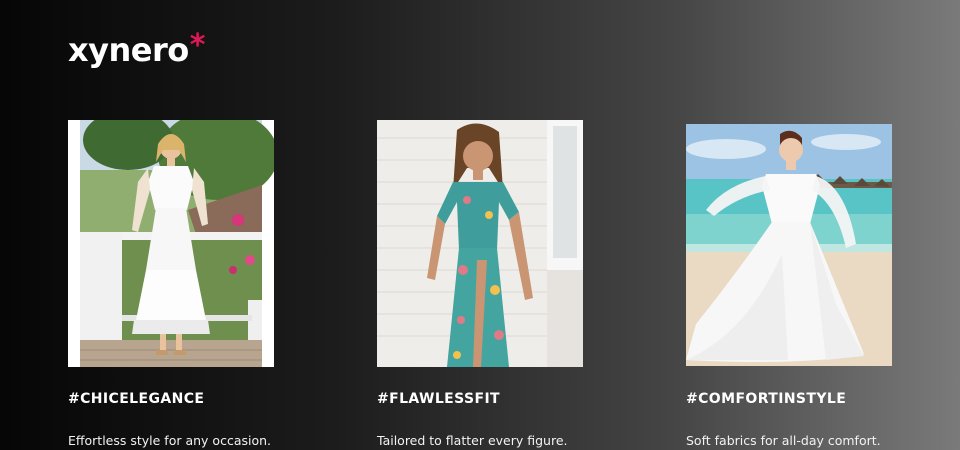  Describe the element at coordinates (438, 399) in the screenshot. I see `card-hashtag: #FLAWLESSFIT` at that location.